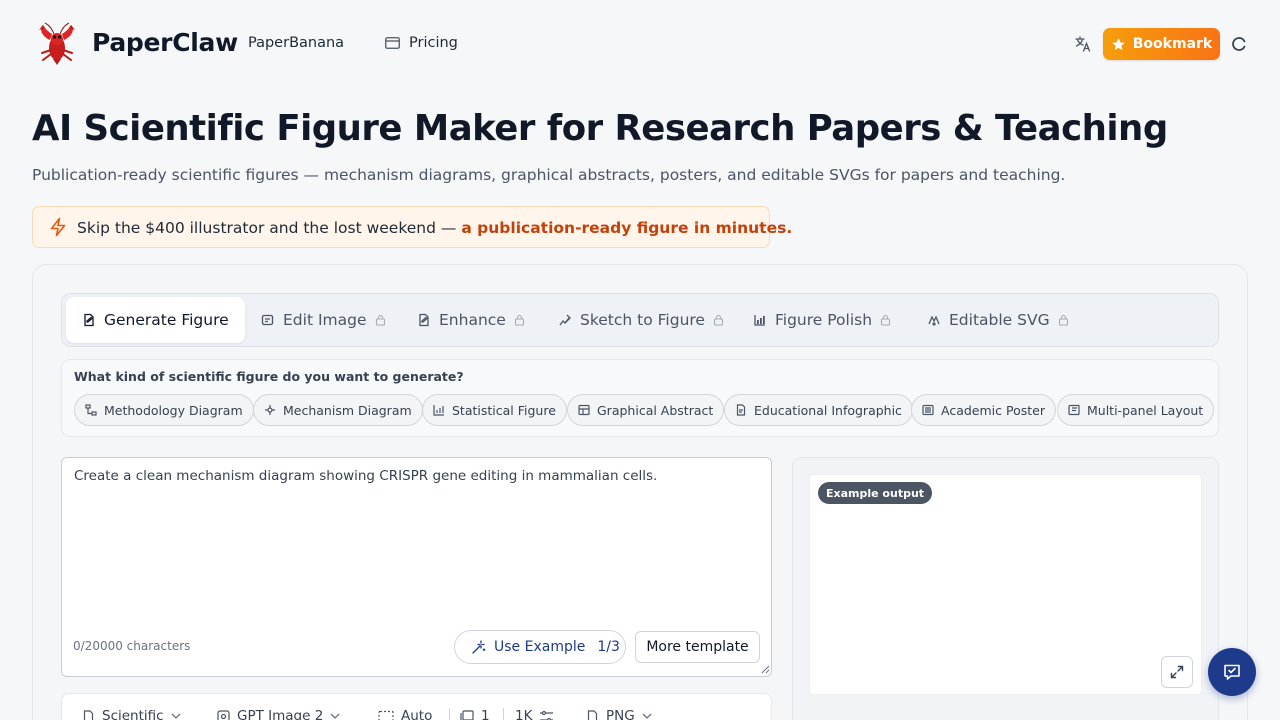 The image size is (1280, 720). What do you see at coordinates (524, 714) in the screenshot?
I see `resolution-value: 1K` at bounding box center [524, 714].